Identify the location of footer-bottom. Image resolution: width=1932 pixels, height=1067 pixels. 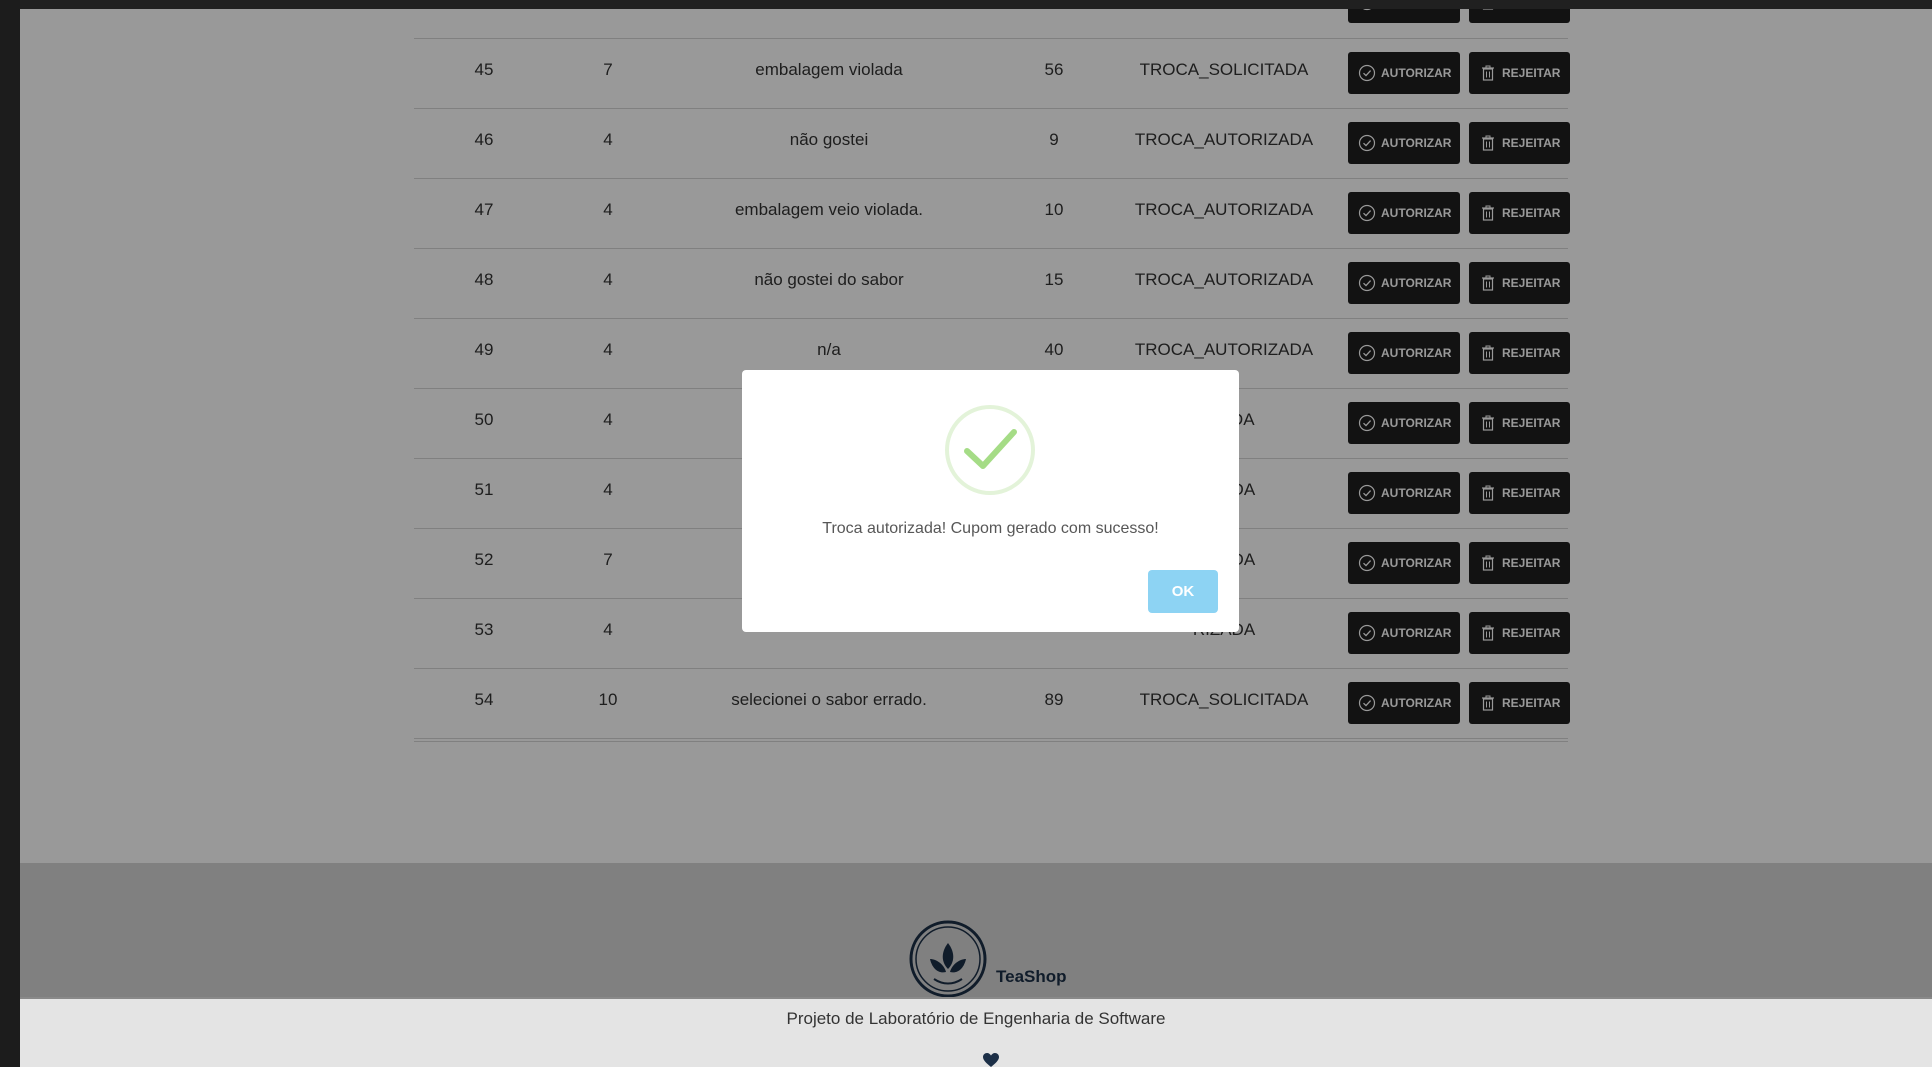
(976, 1032).